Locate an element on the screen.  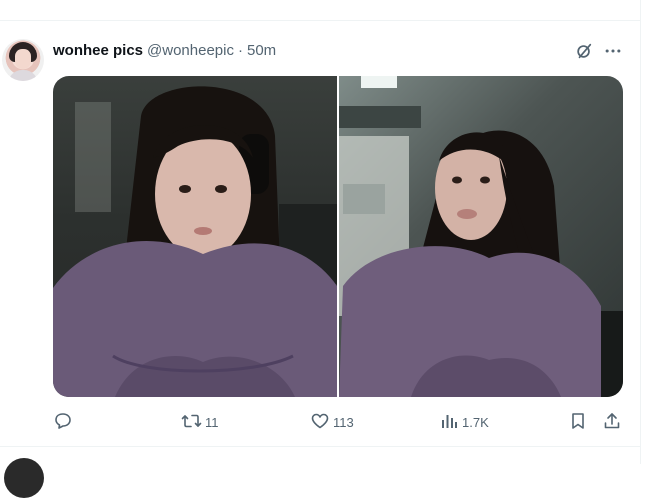
tweet-divider-bottom is located at coordinates (320, 446).